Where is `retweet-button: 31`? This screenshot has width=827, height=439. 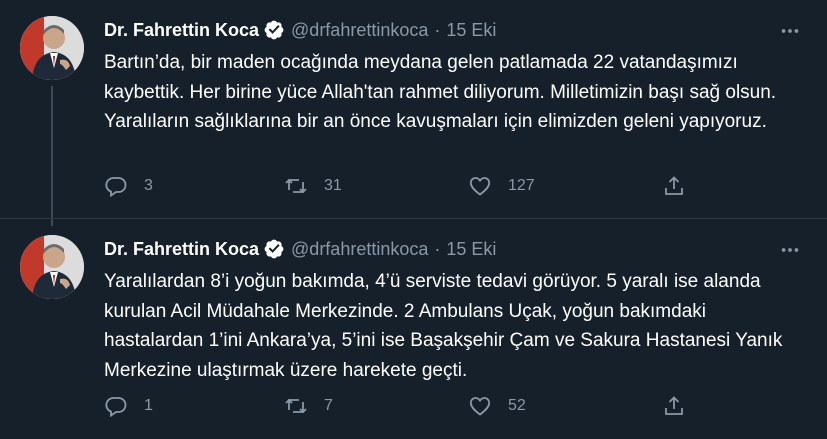
retweet-button: 31 is located at coordinates (313, 186).